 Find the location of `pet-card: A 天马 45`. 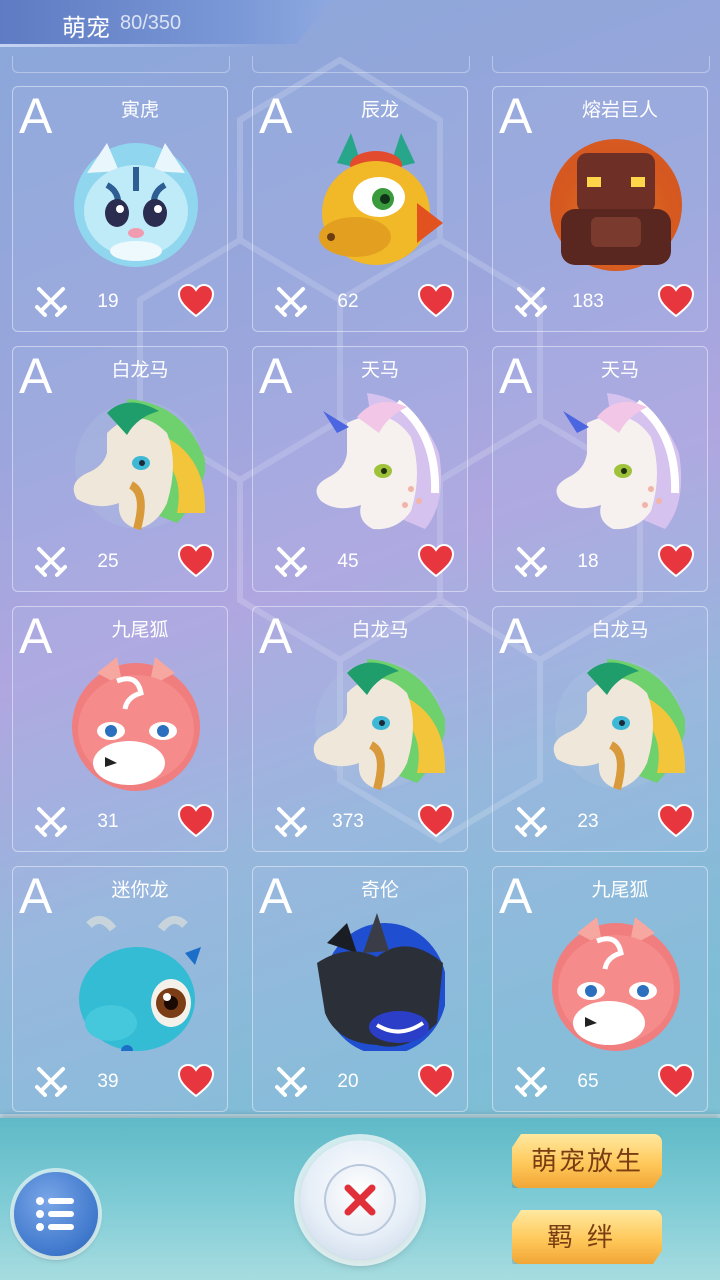

pet-card: A 天马 45 is located at coordinates (360, 469).